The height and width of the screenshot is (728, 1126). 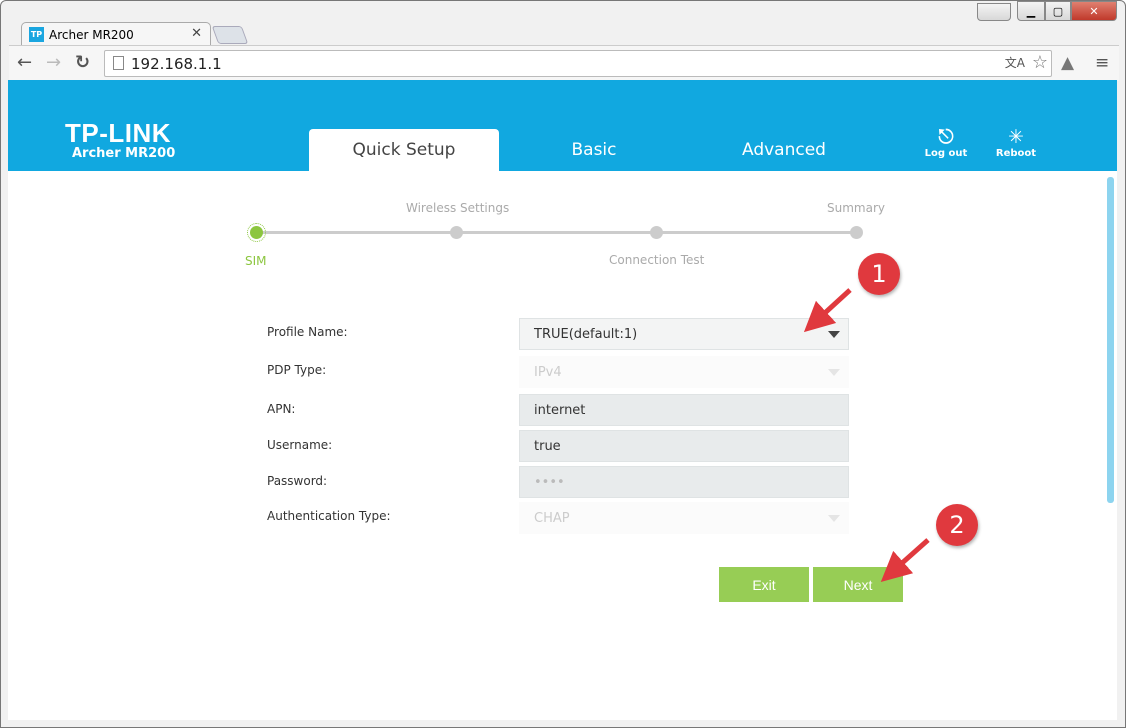 What do you see at coordinates (879, 274) in the screenshot?
I see `annotation-badge-1: 1` at bounding box center [879, 274].